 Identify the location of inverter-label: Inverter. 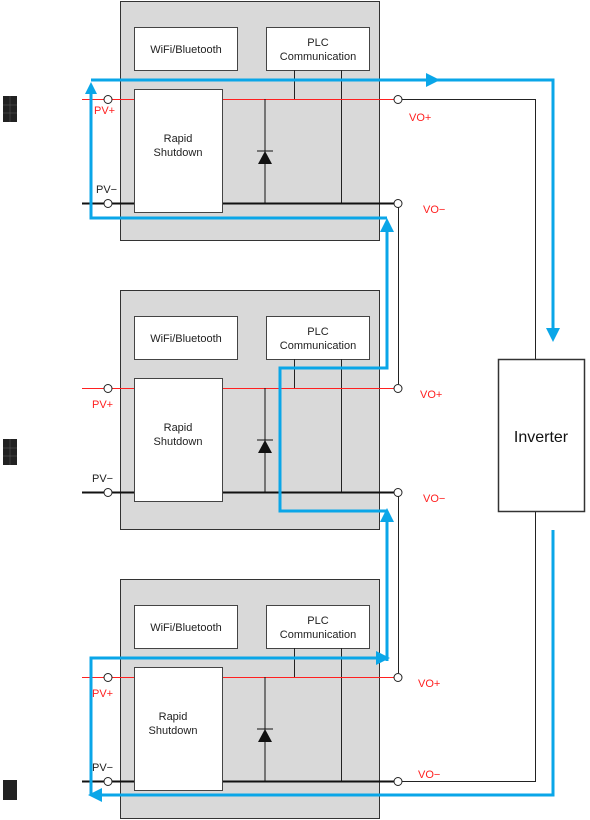
(541, 437).